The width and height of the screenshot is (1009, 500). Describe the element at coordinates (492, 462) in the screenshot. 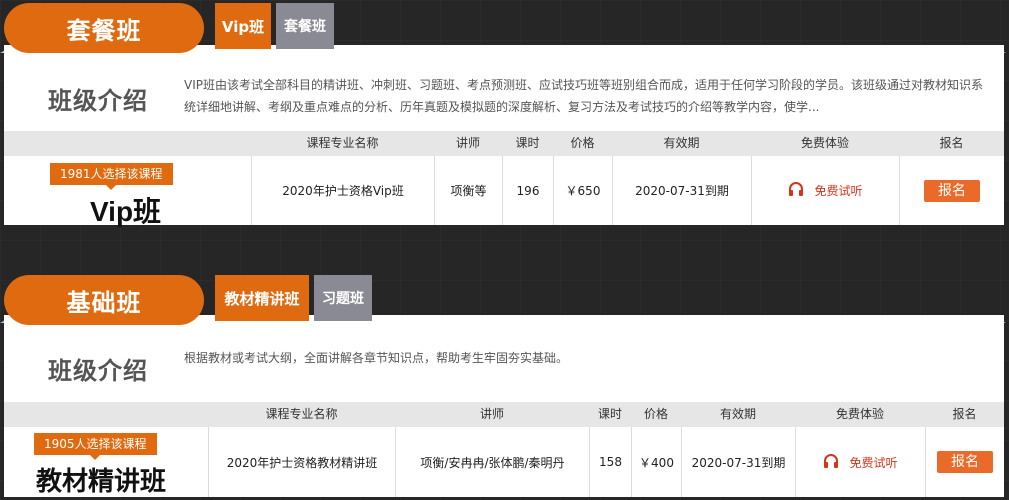

I see `teacher-cell: 项衡/安冉冉/张体鹏/秦明丹` at that location.